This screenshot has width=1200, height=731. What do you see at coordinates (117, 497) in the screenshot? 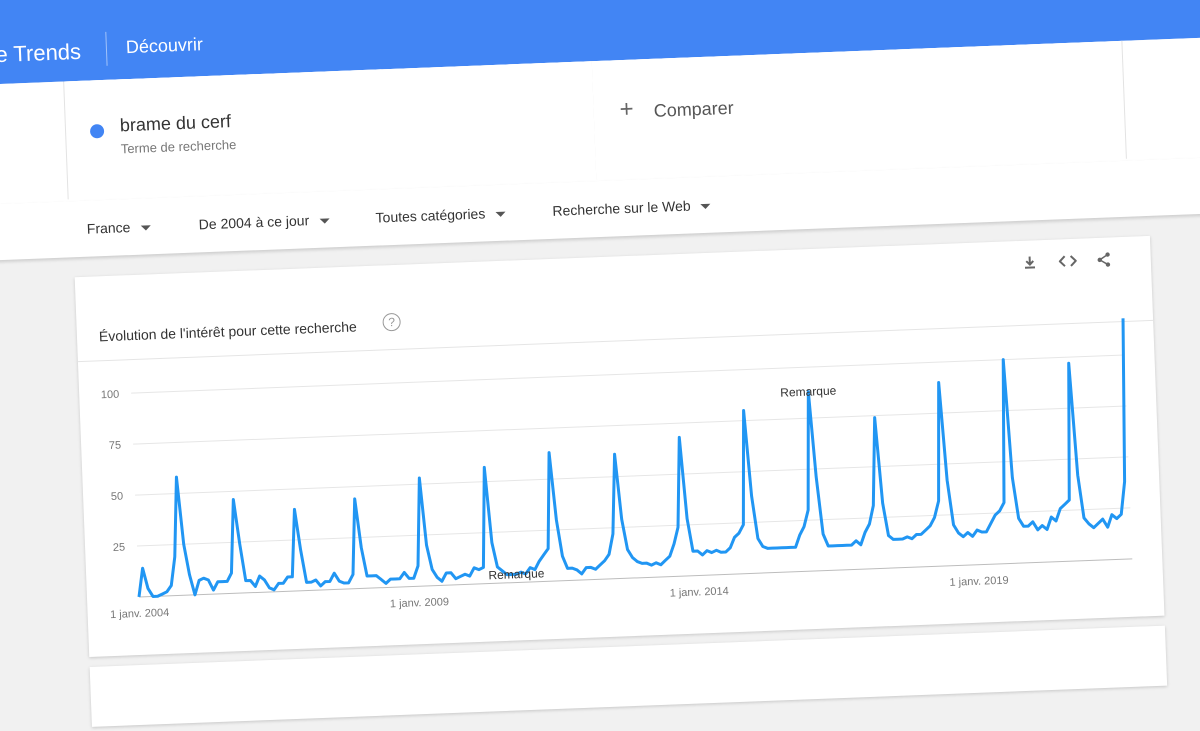
I see `y-tick-label: 50` at bounding box center [117, 497].